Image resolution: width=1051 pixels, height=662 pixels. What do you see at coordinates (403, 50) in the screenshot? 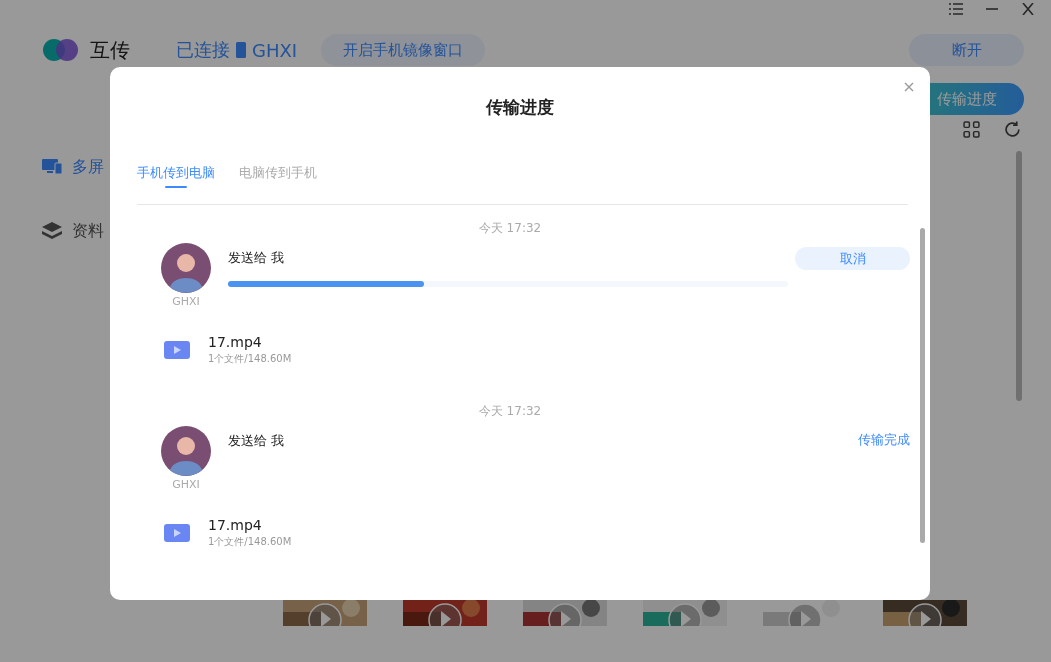
I see `mirror-window-button: 开启手机镜像窗口` at bounding box center [403, 50].